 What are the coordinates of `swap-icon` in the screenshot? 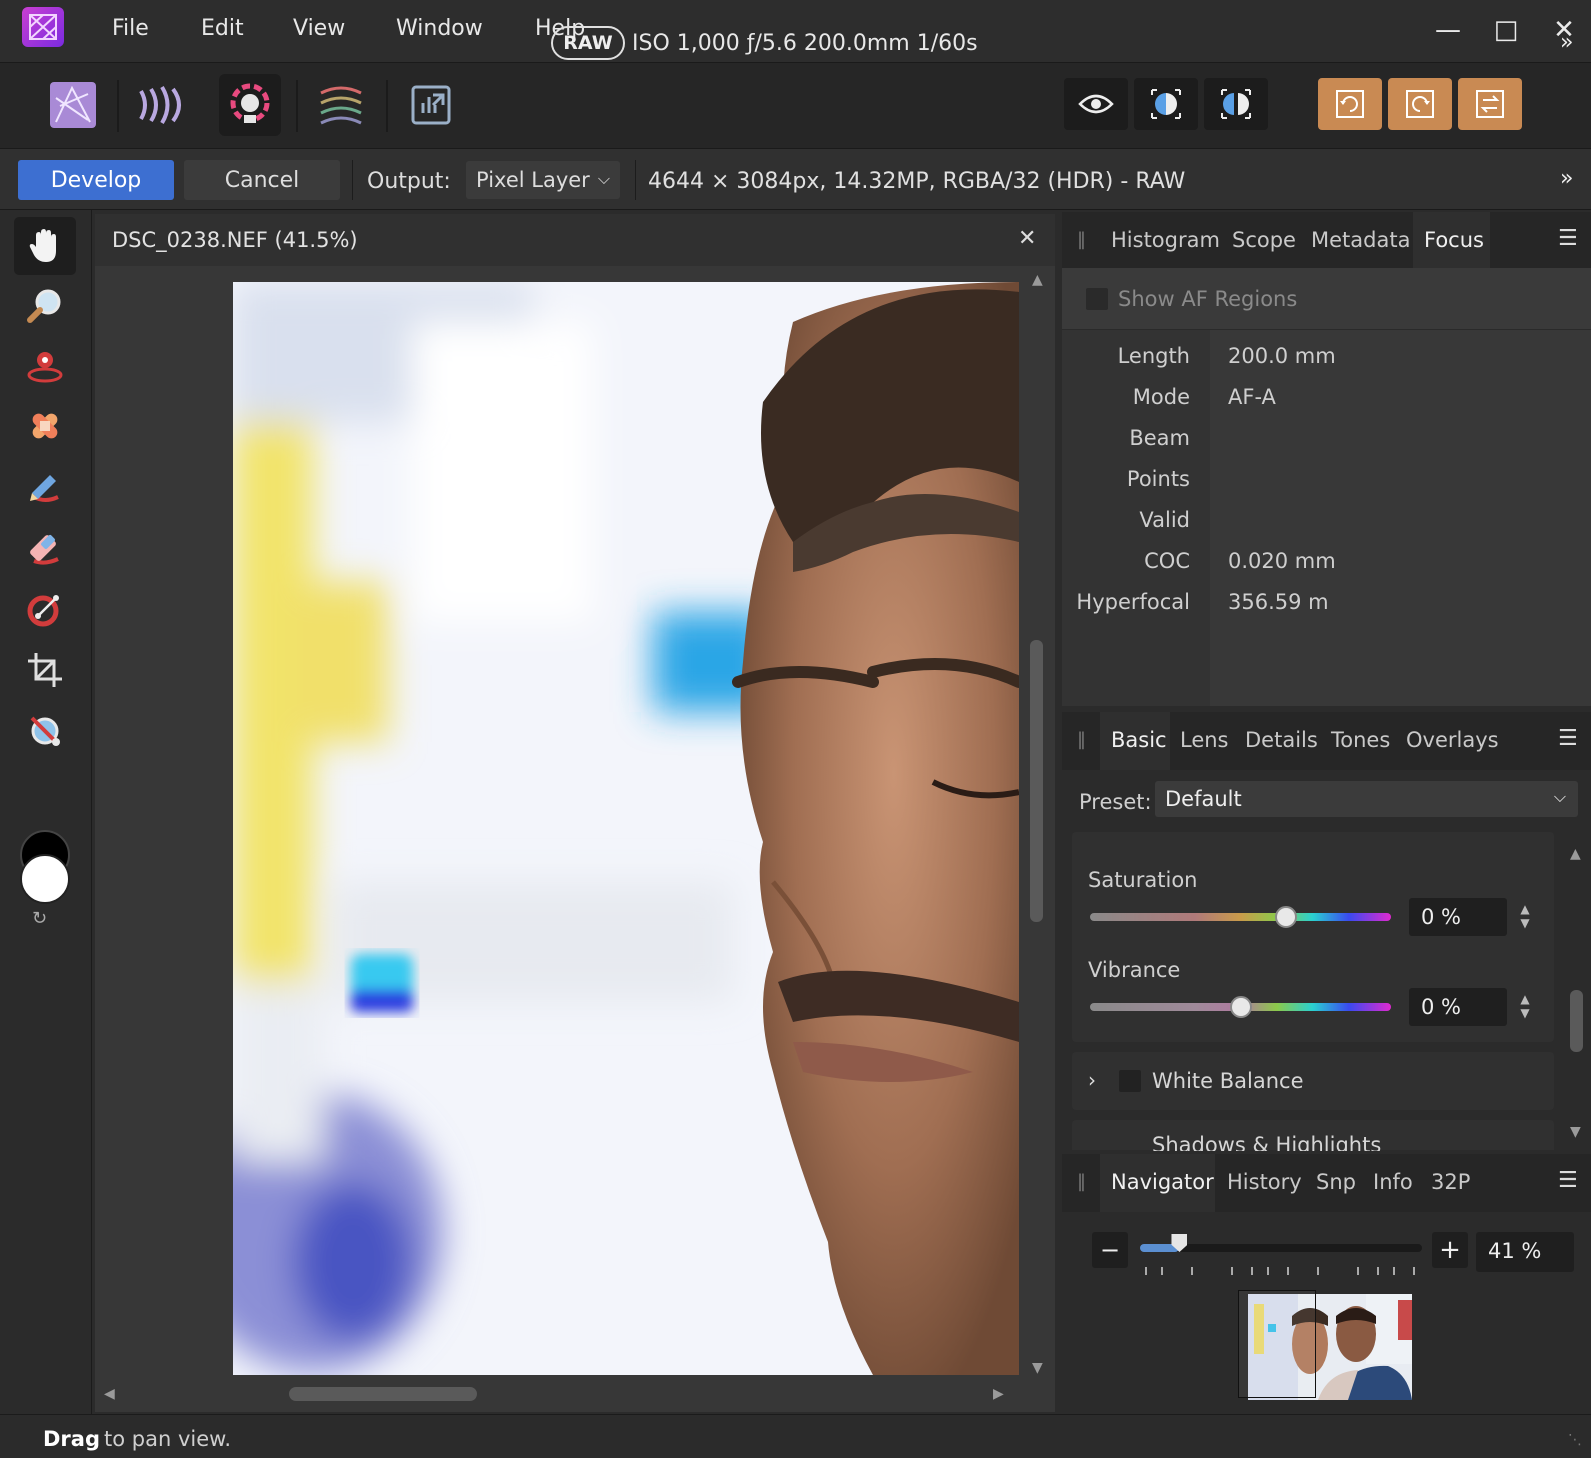 It's located at (1490, 104).